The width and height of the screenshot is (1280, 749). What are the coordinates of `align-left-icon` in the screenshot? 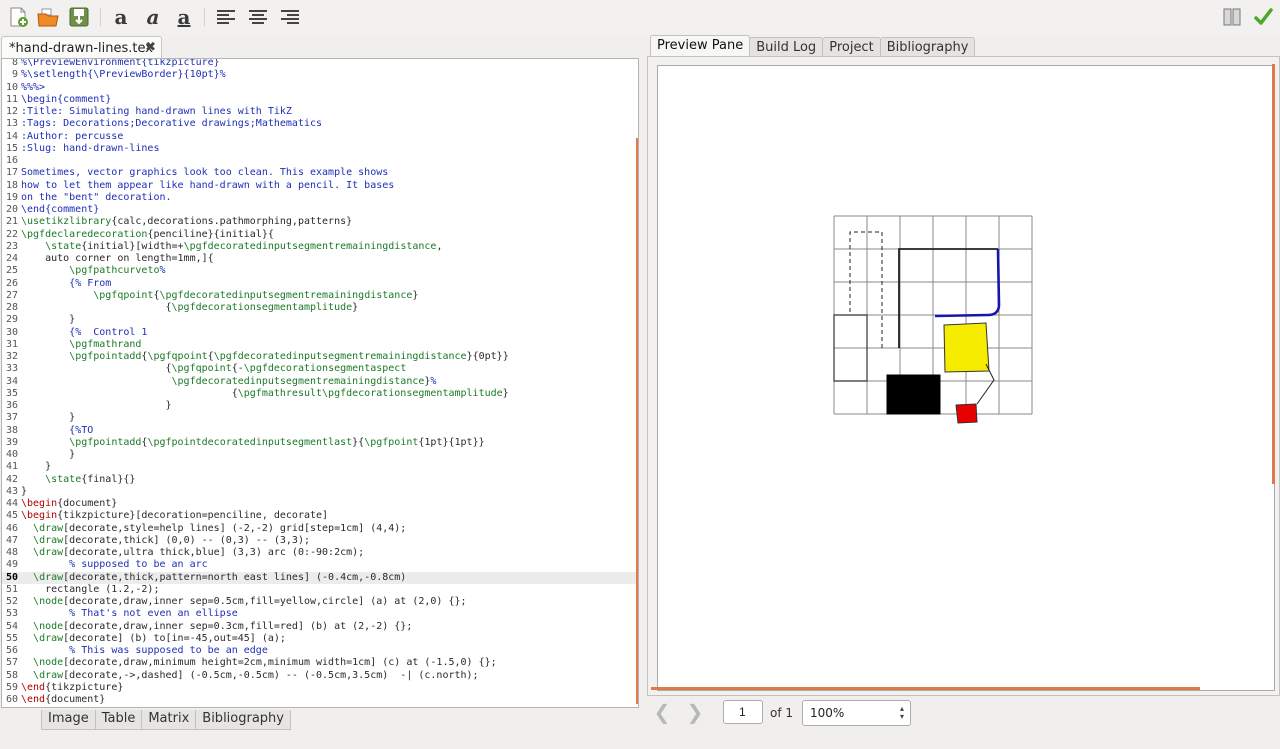 It's located at (226, 17).